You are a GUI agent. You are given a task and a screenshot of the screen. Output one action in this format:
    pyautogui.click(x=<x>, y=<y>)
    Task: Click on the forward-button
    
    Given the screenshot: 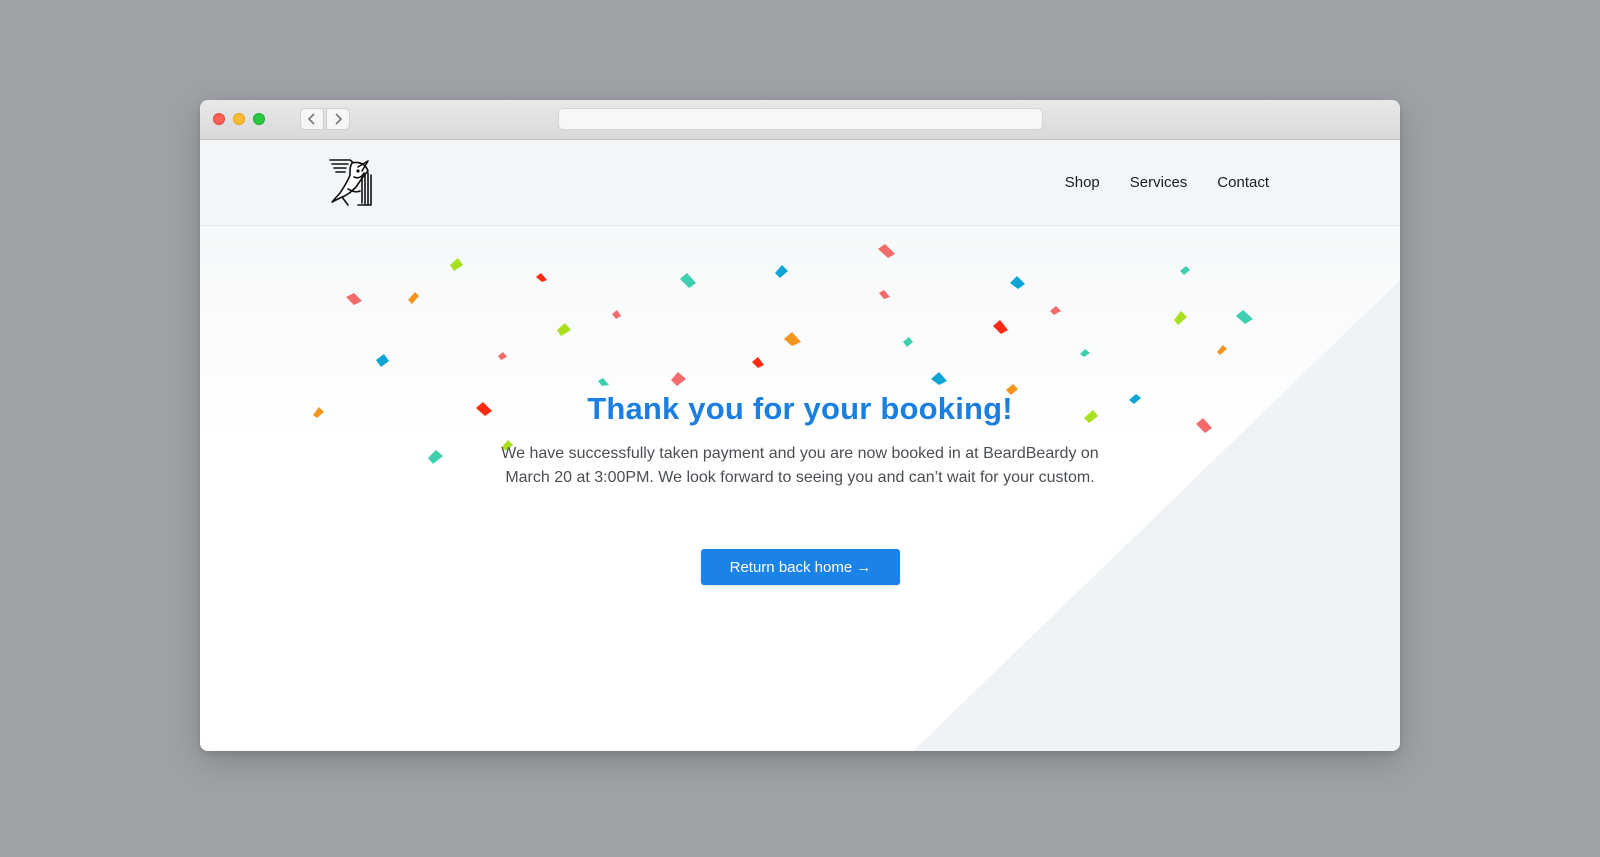 What is the action you would take?
    pyautogui.click(x=338, y=119)
    